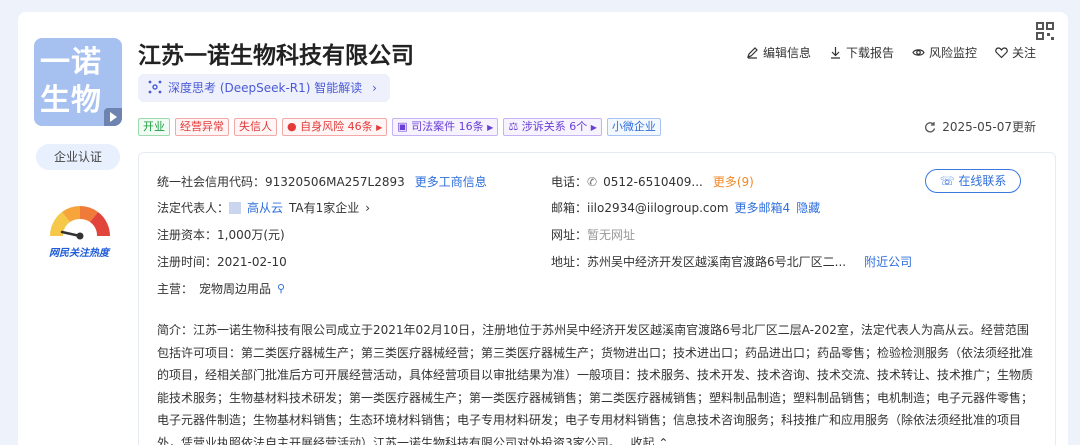 The height and width of the screenshot is (445, 1080). Describe the element at coordinates (324, 207) in the screenshot. I see `legal-rep-companies: TA有1家企业` at that location.